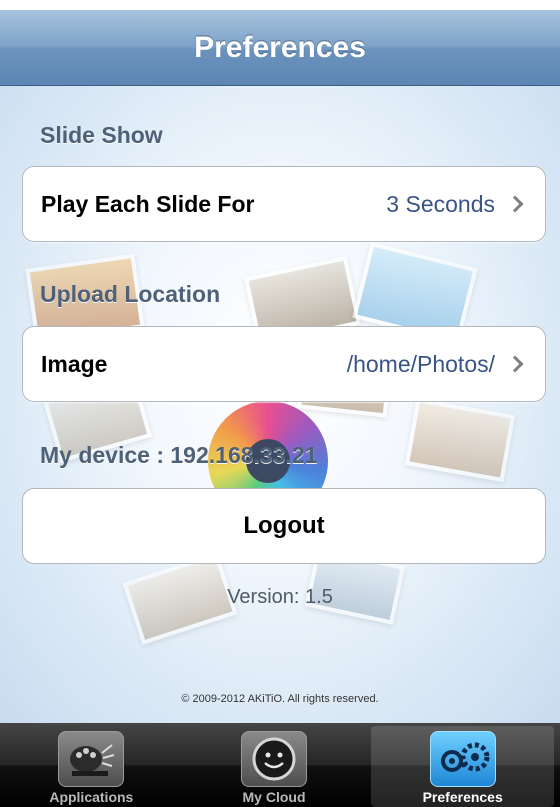  What do you see at coordinates (280, 699) in the screenshot?
I see `copyright-notice: © 2009-2012 AKiTiO. All rights reserved.` at bounding box center [280, 699].